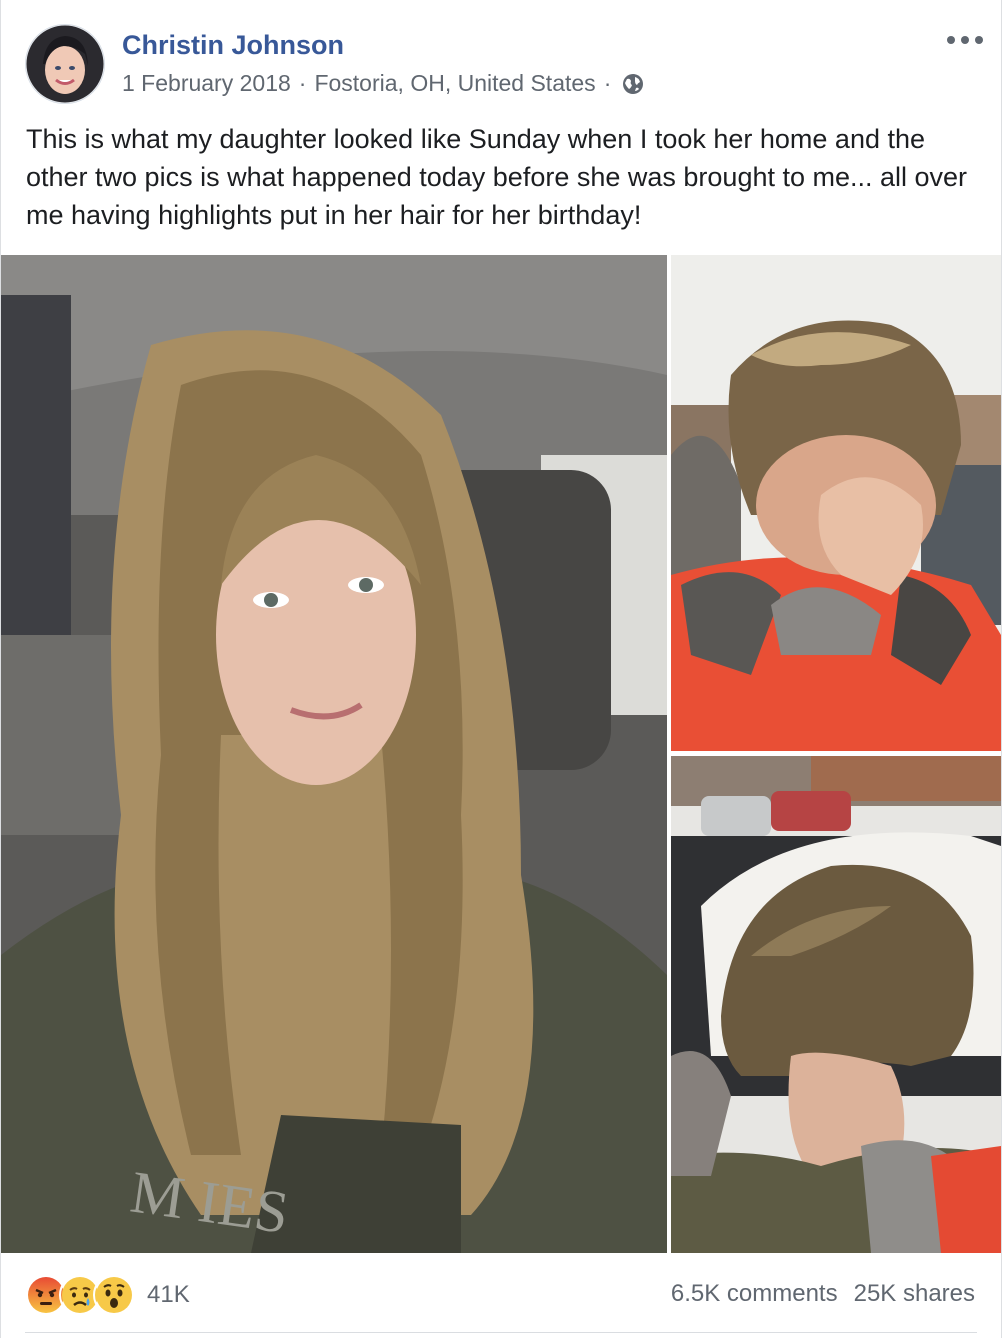 This screenshot has height=1338, width=1002. I want to click on avatar-image, so click(65, 64).